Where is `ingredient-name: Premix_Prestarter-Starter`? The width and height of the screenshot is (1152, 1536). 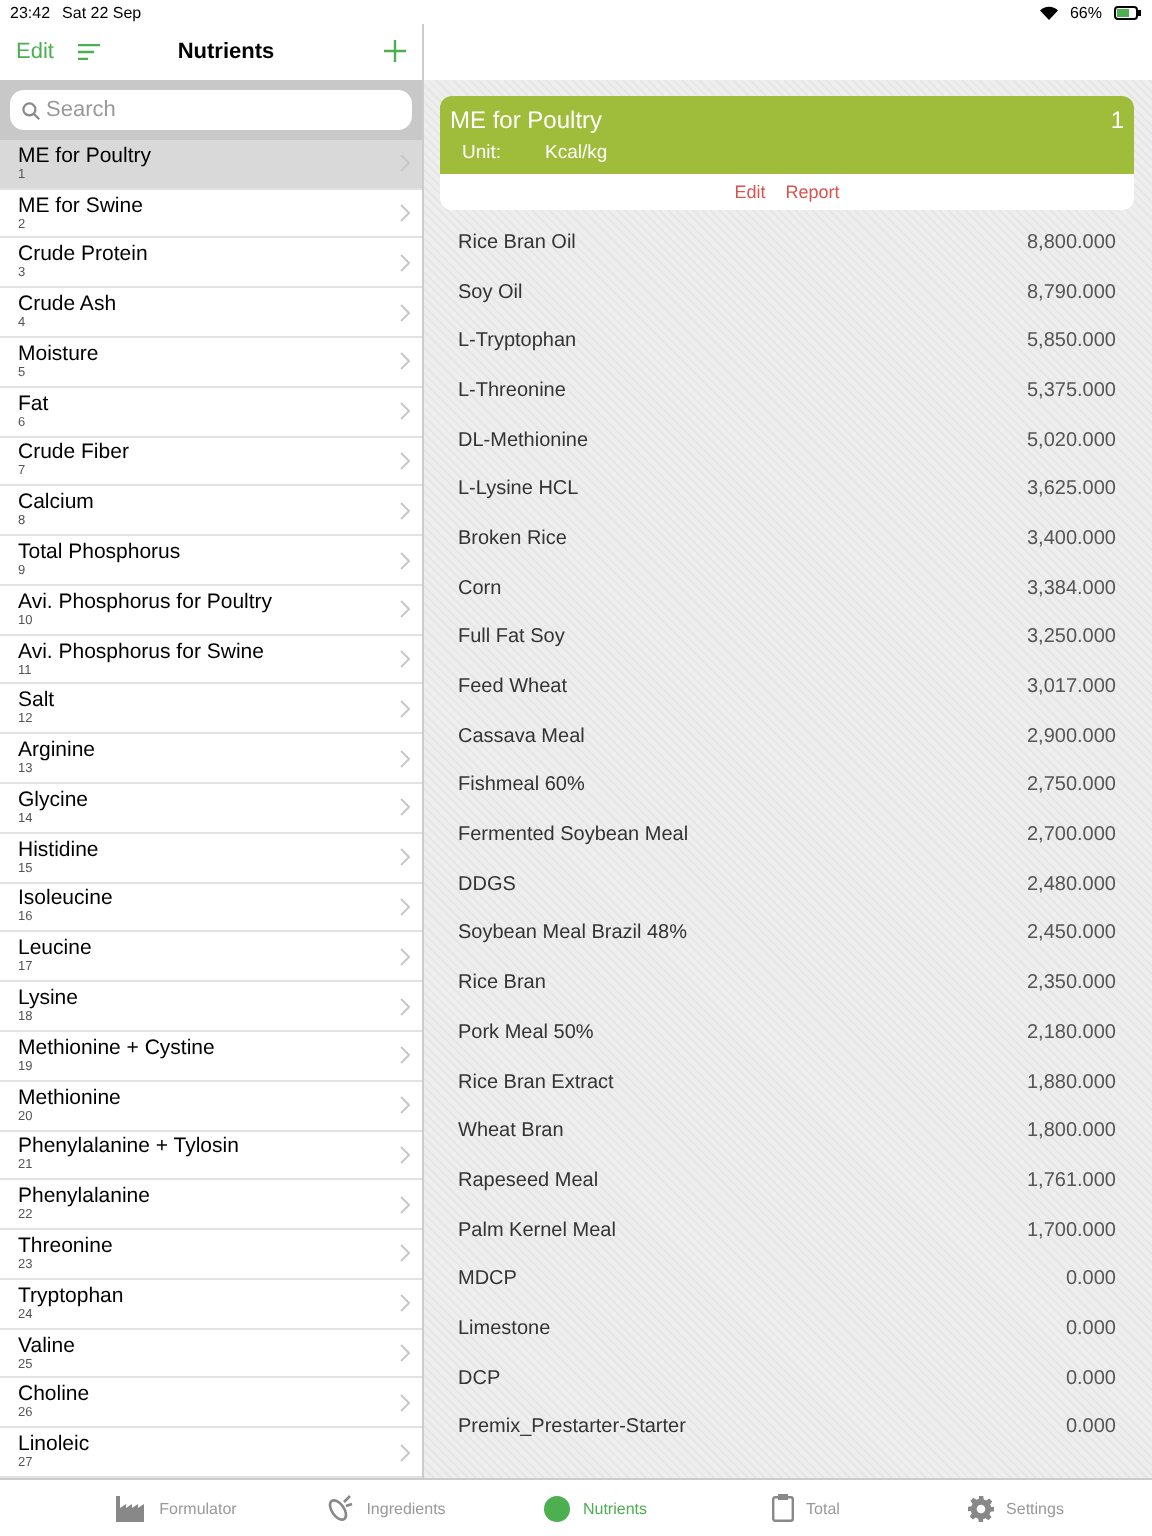 ingredient-name: Premix_Prestarter-Starter is located at coordinates (572, 1427).